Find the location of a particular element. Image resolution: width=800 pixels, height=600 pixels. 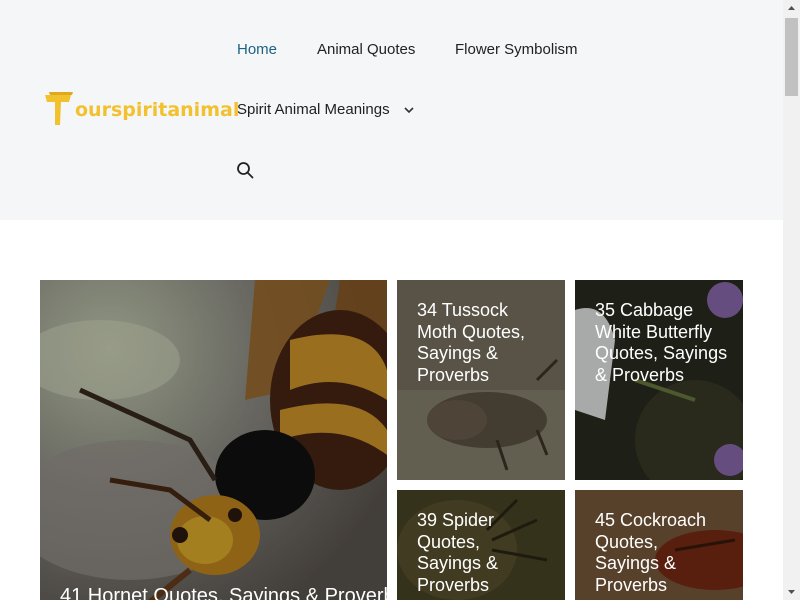

logo-icon is located at coordinates (59, 108).